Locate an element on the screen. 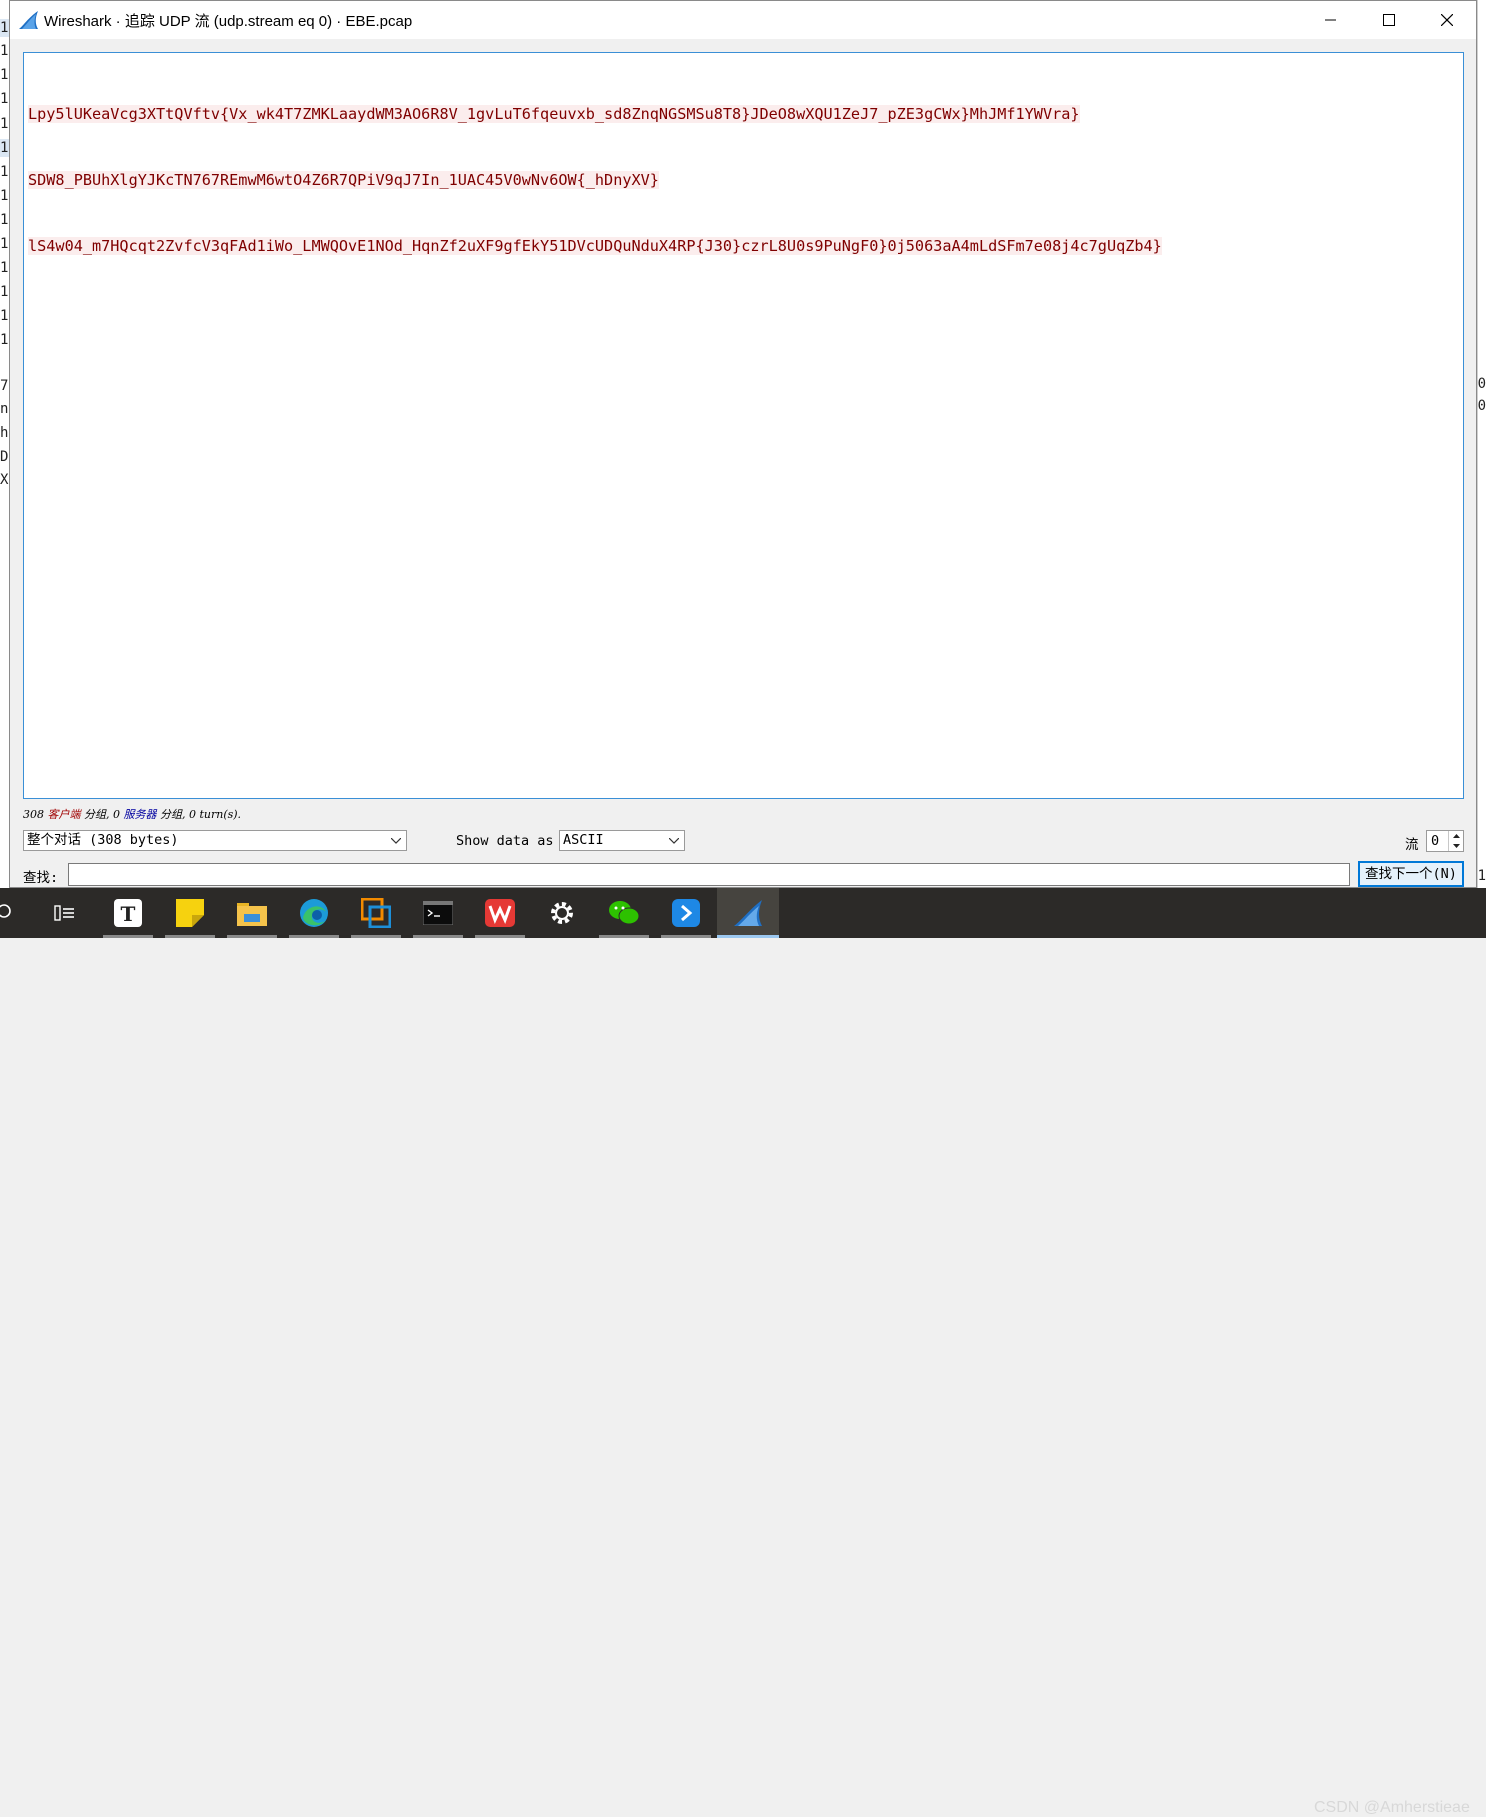  wps-icon is located at coordinates (500, 913).